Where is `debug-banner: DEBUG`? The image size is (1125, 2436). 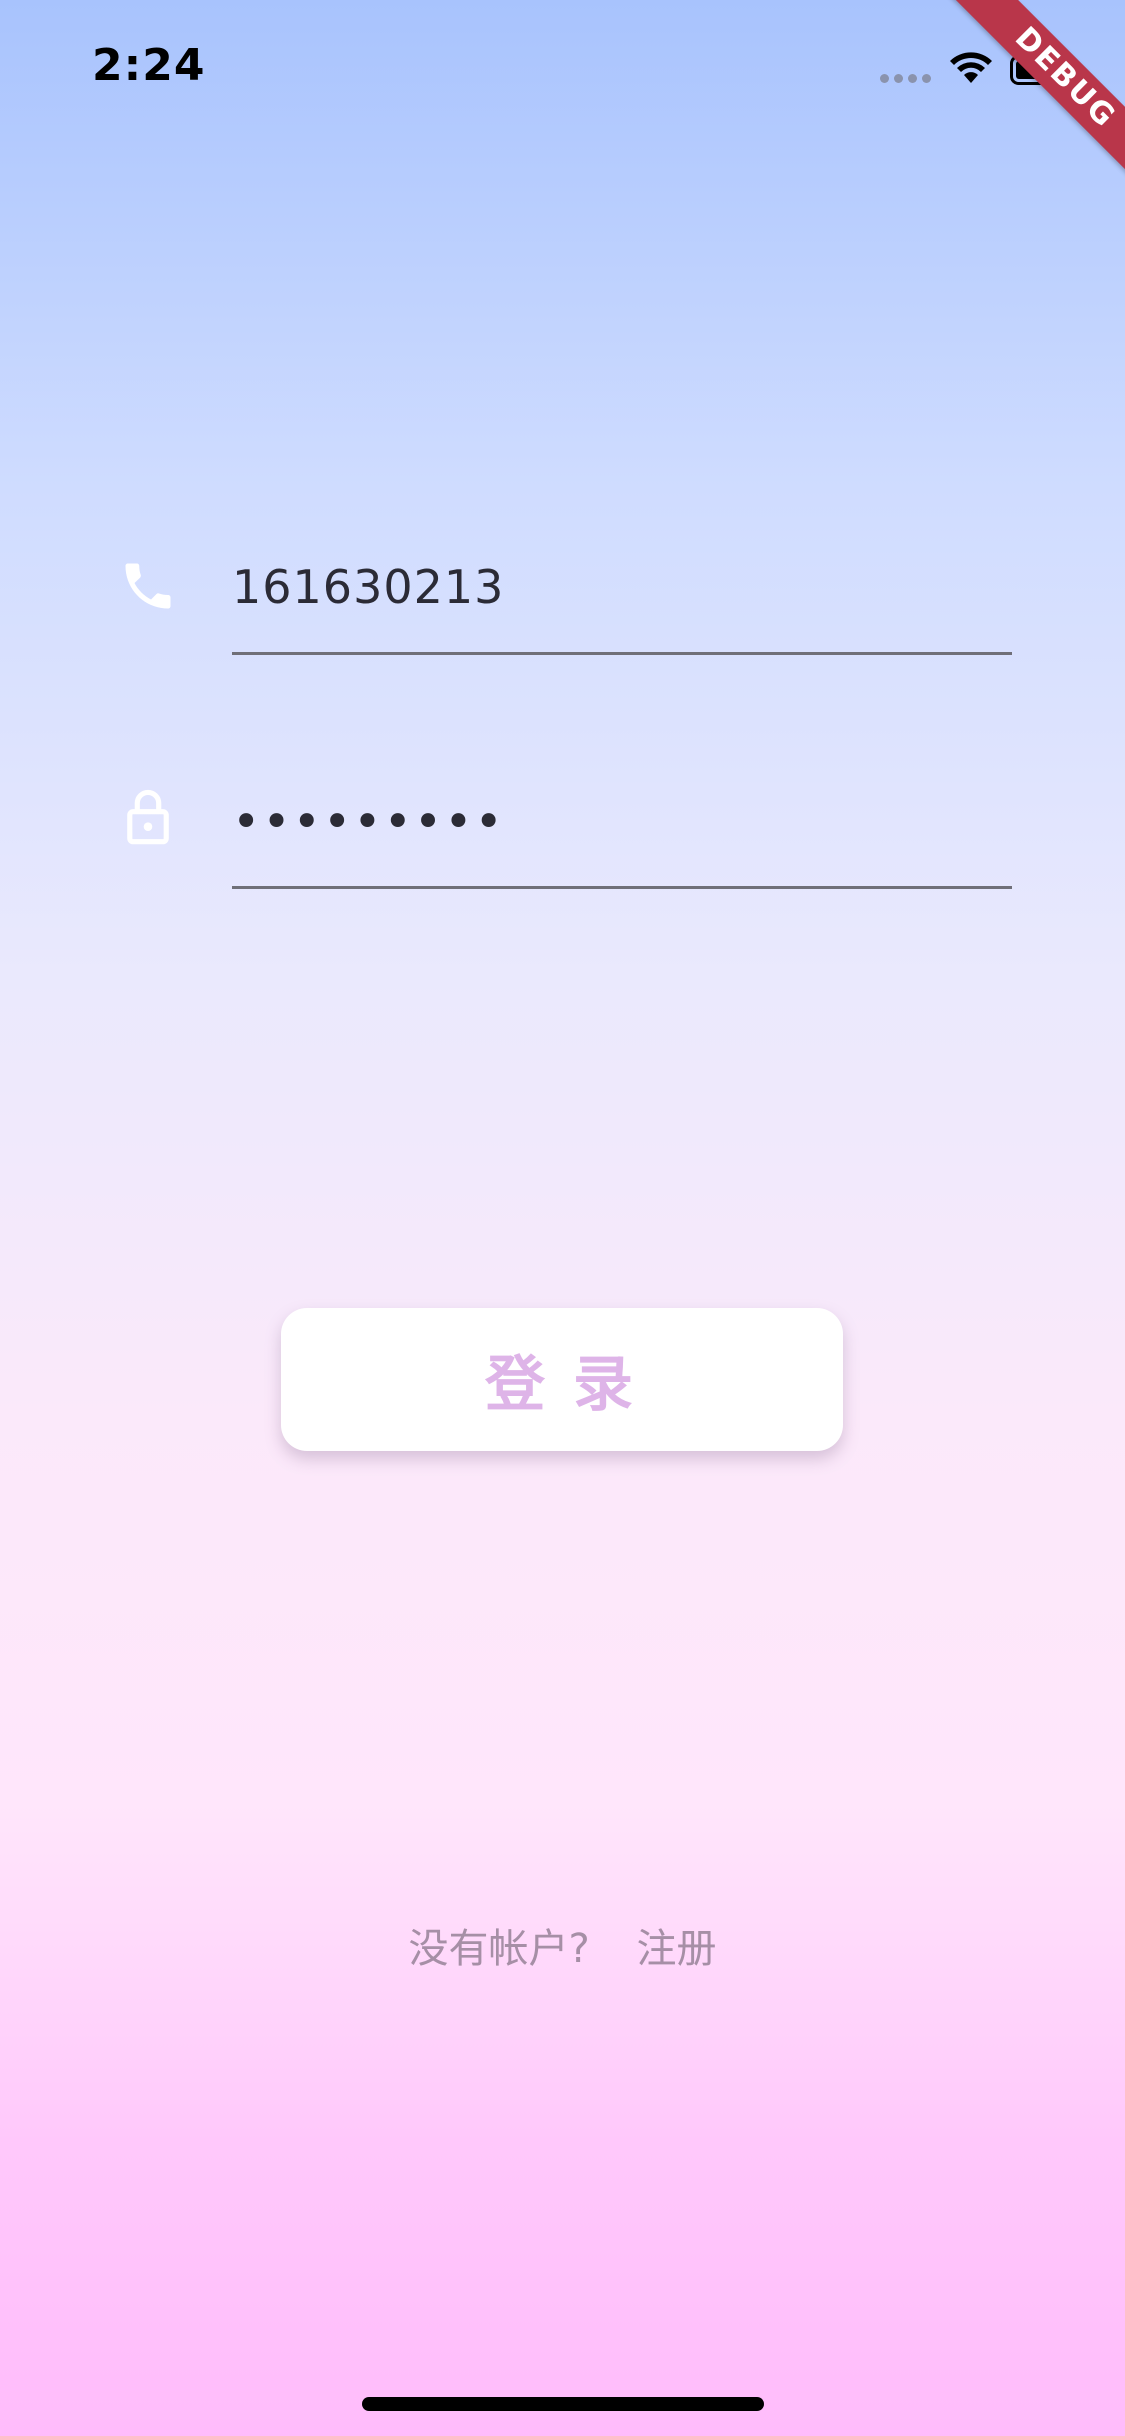 debug-banner: DEBUG is located at coordinates (1025, 100).